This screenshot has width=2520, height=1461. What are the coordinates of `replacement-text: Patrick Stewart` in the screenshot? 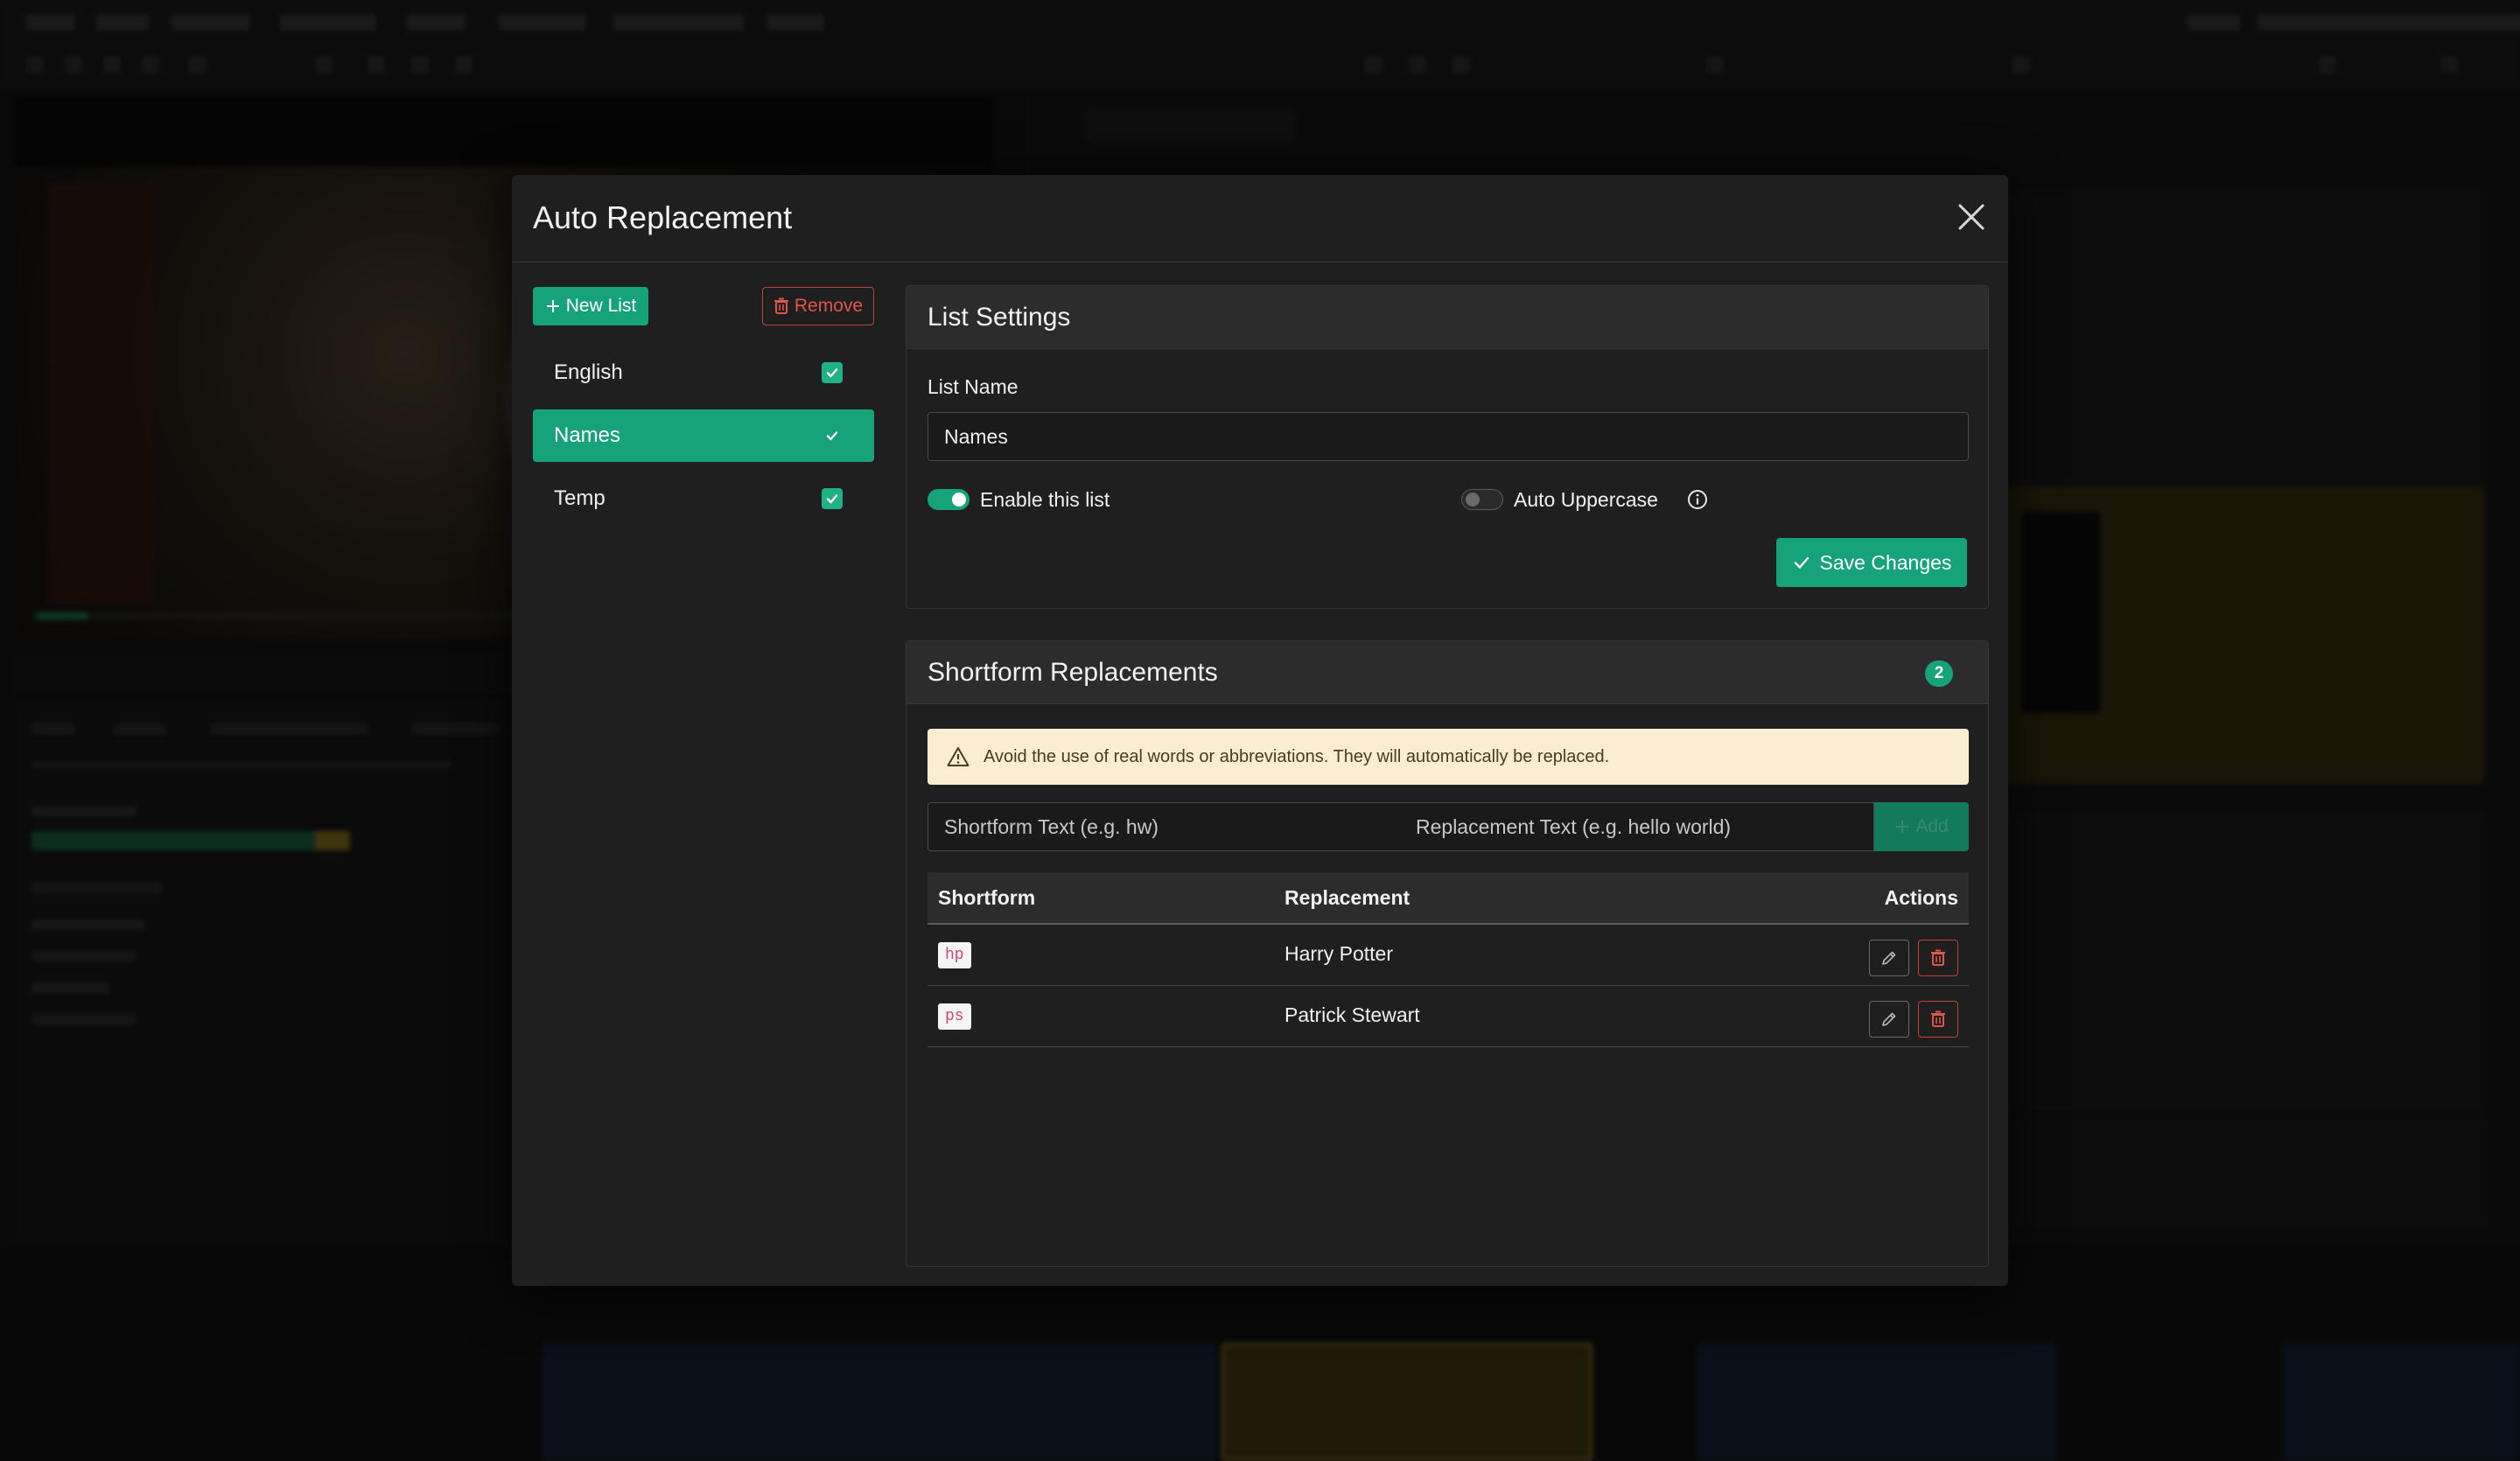 It's located at (1352, 1015).